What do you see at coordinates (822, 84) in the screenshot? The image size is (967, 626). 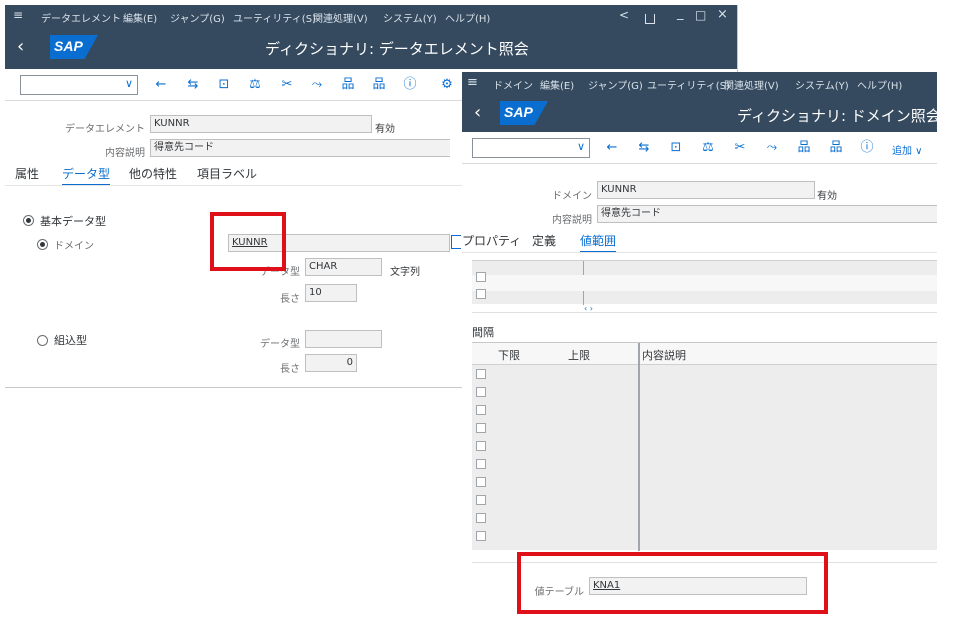 I see `menu-system-2: システム(Y)` at bounding box center [822, 84].